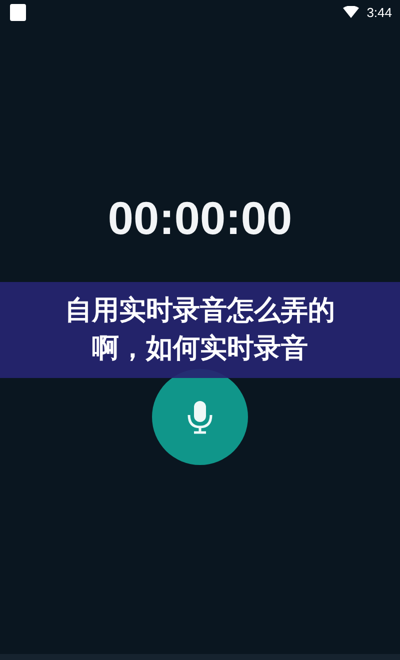 The width and height of the screenshot is (400, 660). Describe the element at coordinates (350, 12) in the screenshot. I see `wifi-icon` at that location.